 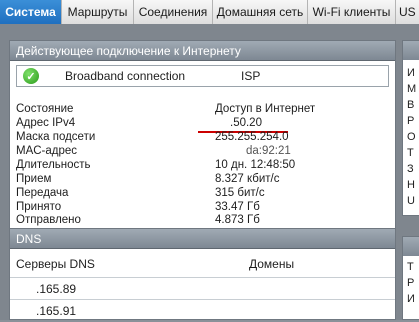 What do you see at coordinates (56, 137) in the screenshot?
I see `info-label: Маска подсети` at bounding box center [56, 137].